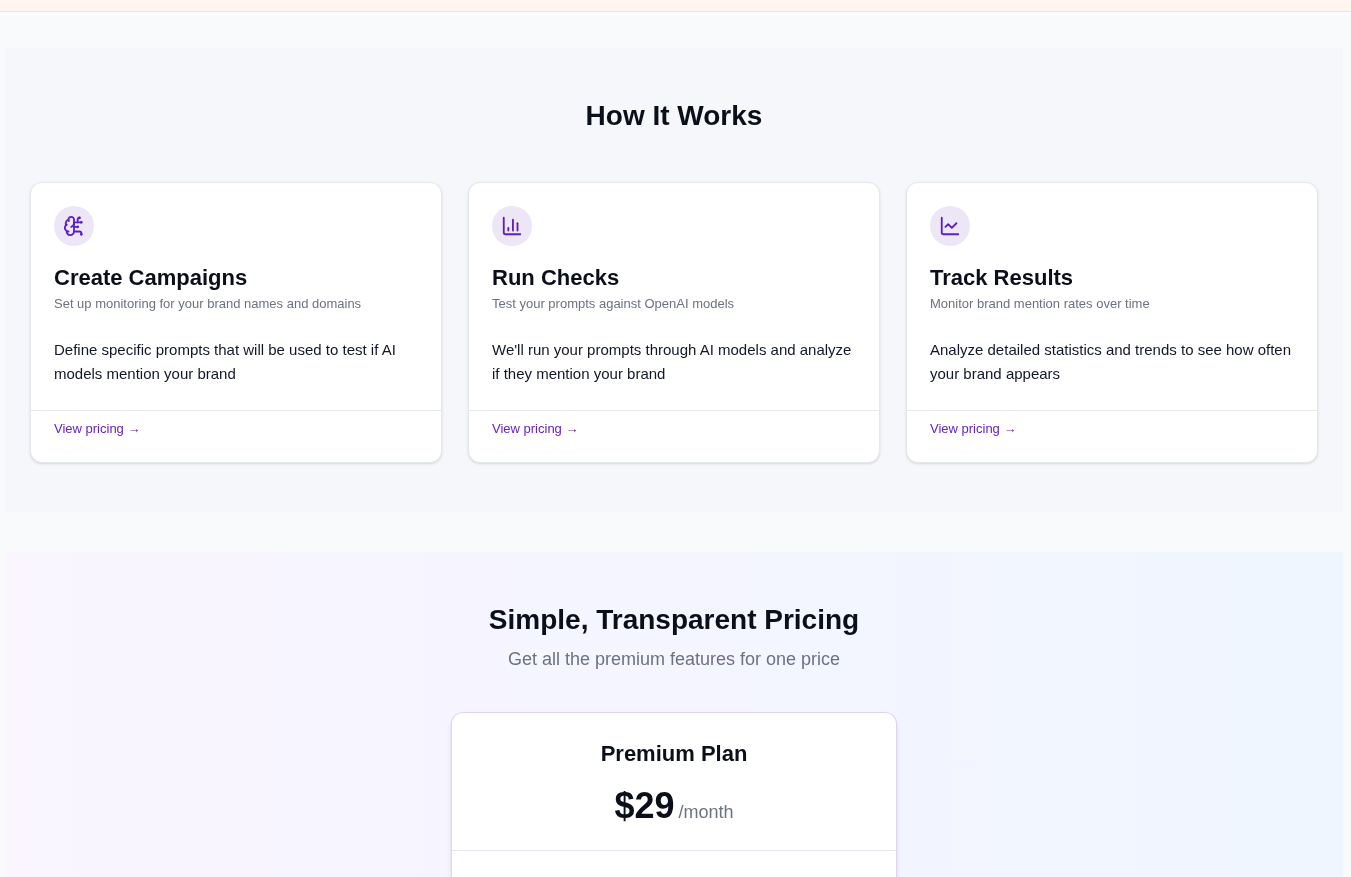  I want to click on card-subtitle: Set up monitoring for your brand names and domains, so click(208, 304).